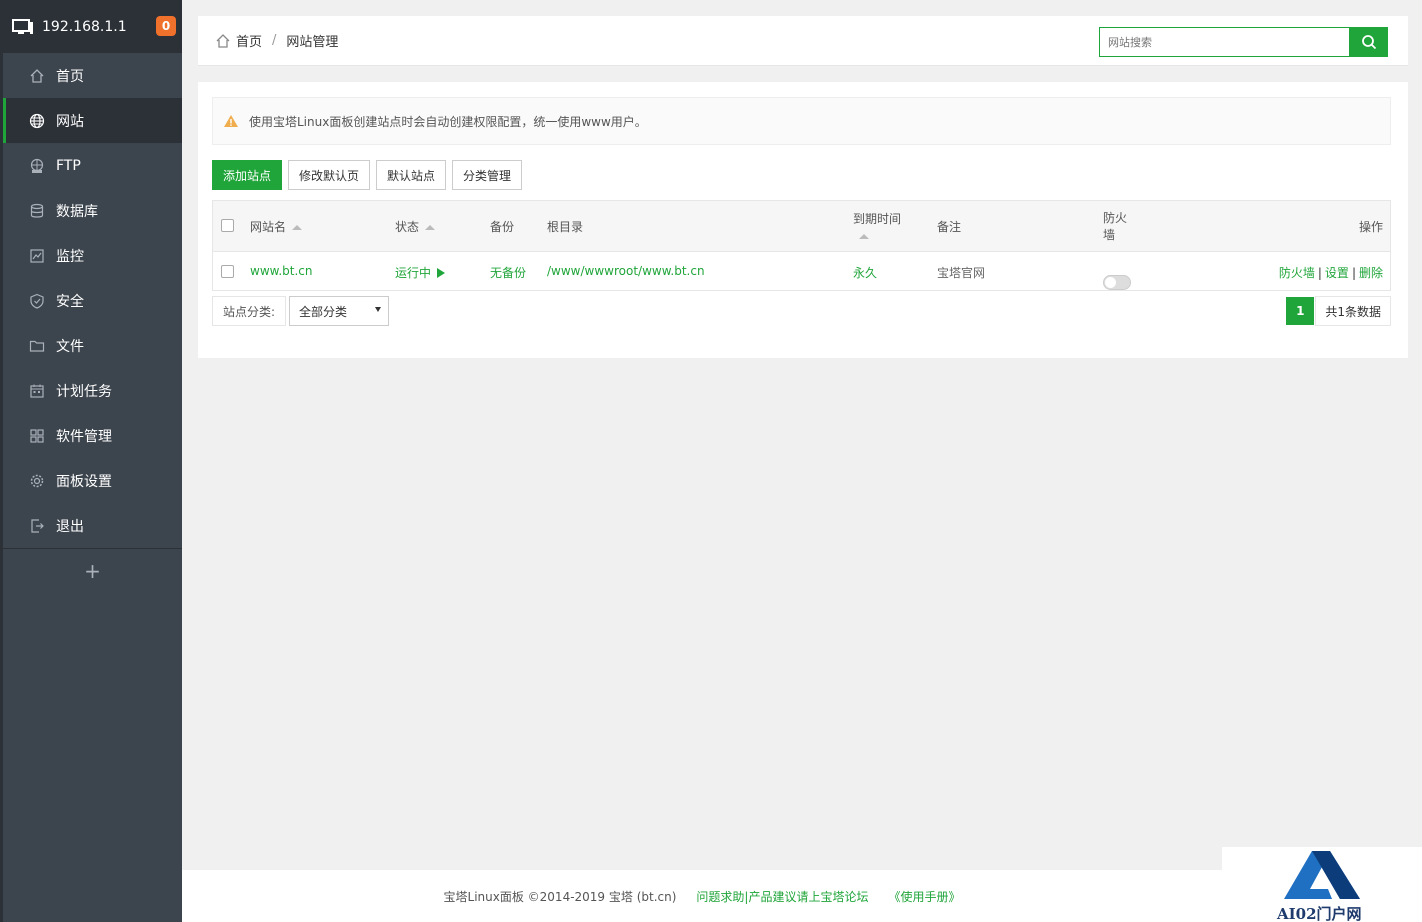 This screenshot has height=922, width=1422. I want to click on database-icon, so click(37, 211).